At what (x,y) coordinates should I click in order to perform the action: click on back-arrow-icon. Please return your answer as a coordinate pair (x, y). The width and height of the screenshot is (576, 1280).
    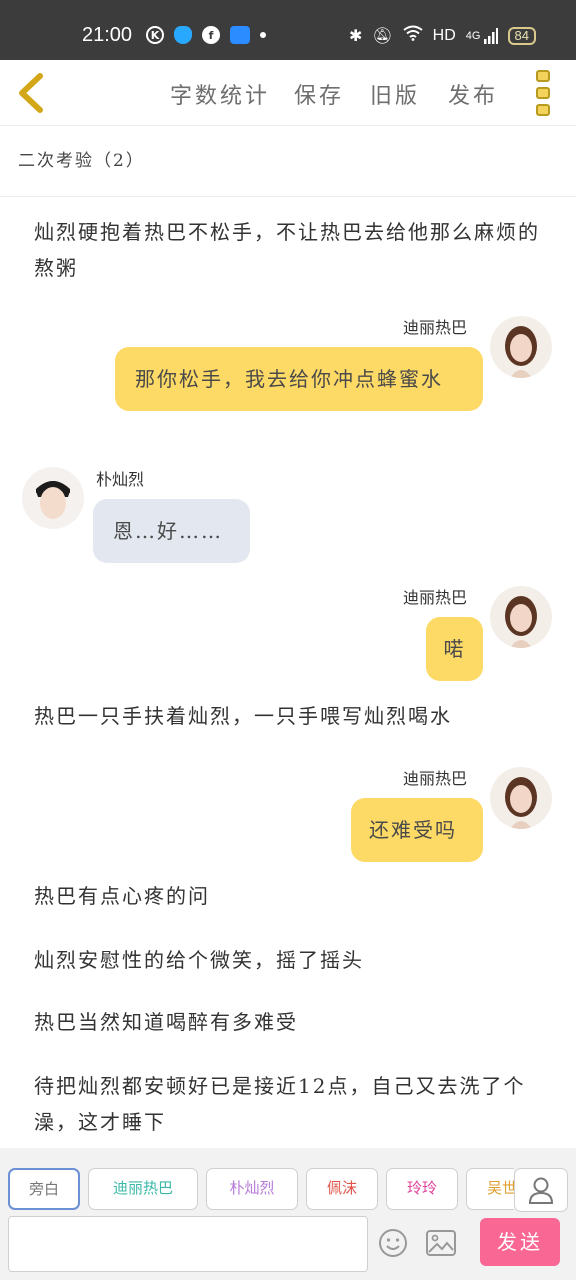
    Looking at the image, I should click on (31, 93).